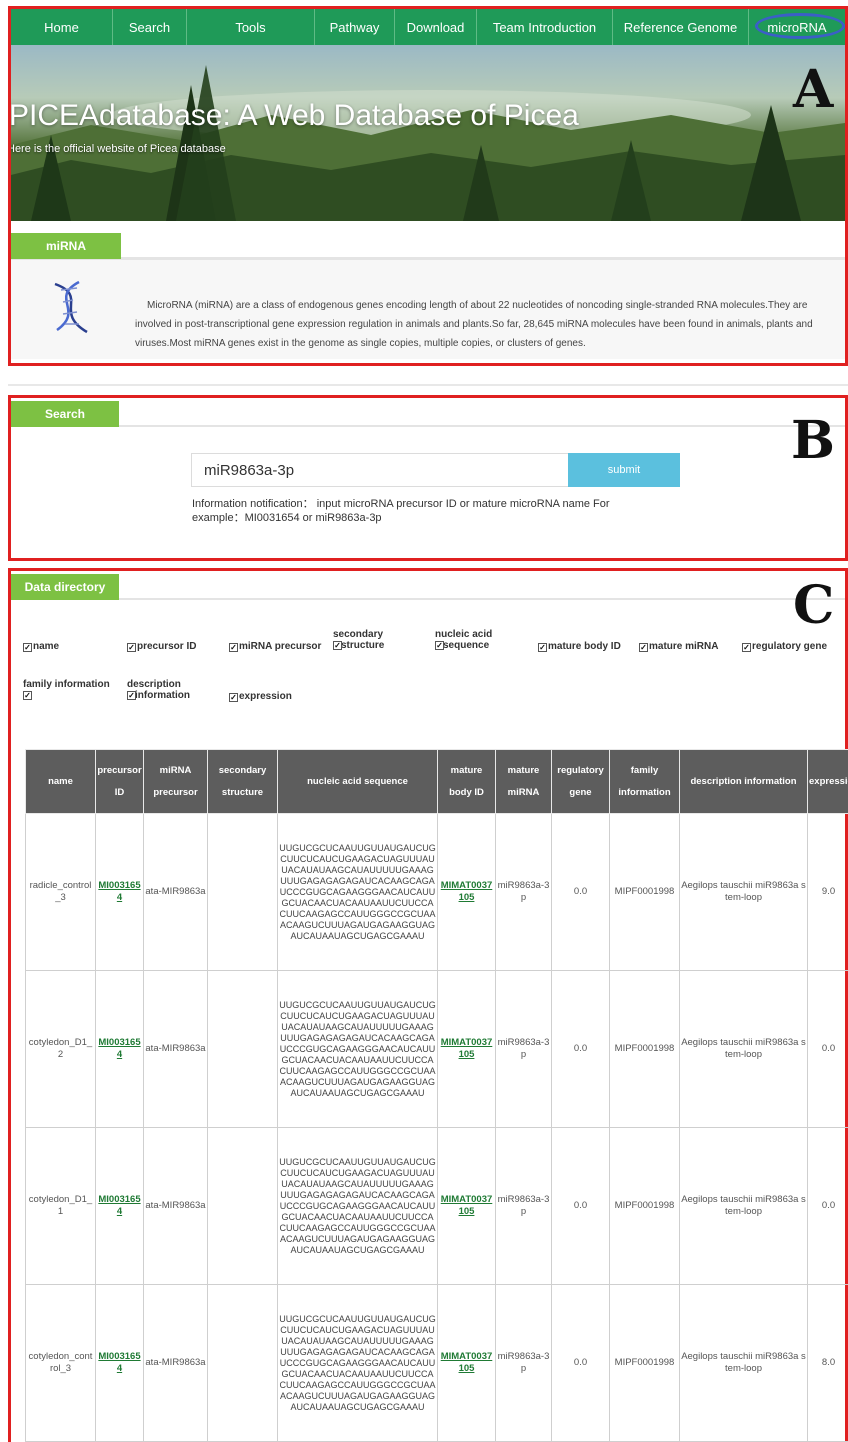 The image size is (848, 1442). I want to click on checkbox-description-information: ✓ description information, so click(175, 690).